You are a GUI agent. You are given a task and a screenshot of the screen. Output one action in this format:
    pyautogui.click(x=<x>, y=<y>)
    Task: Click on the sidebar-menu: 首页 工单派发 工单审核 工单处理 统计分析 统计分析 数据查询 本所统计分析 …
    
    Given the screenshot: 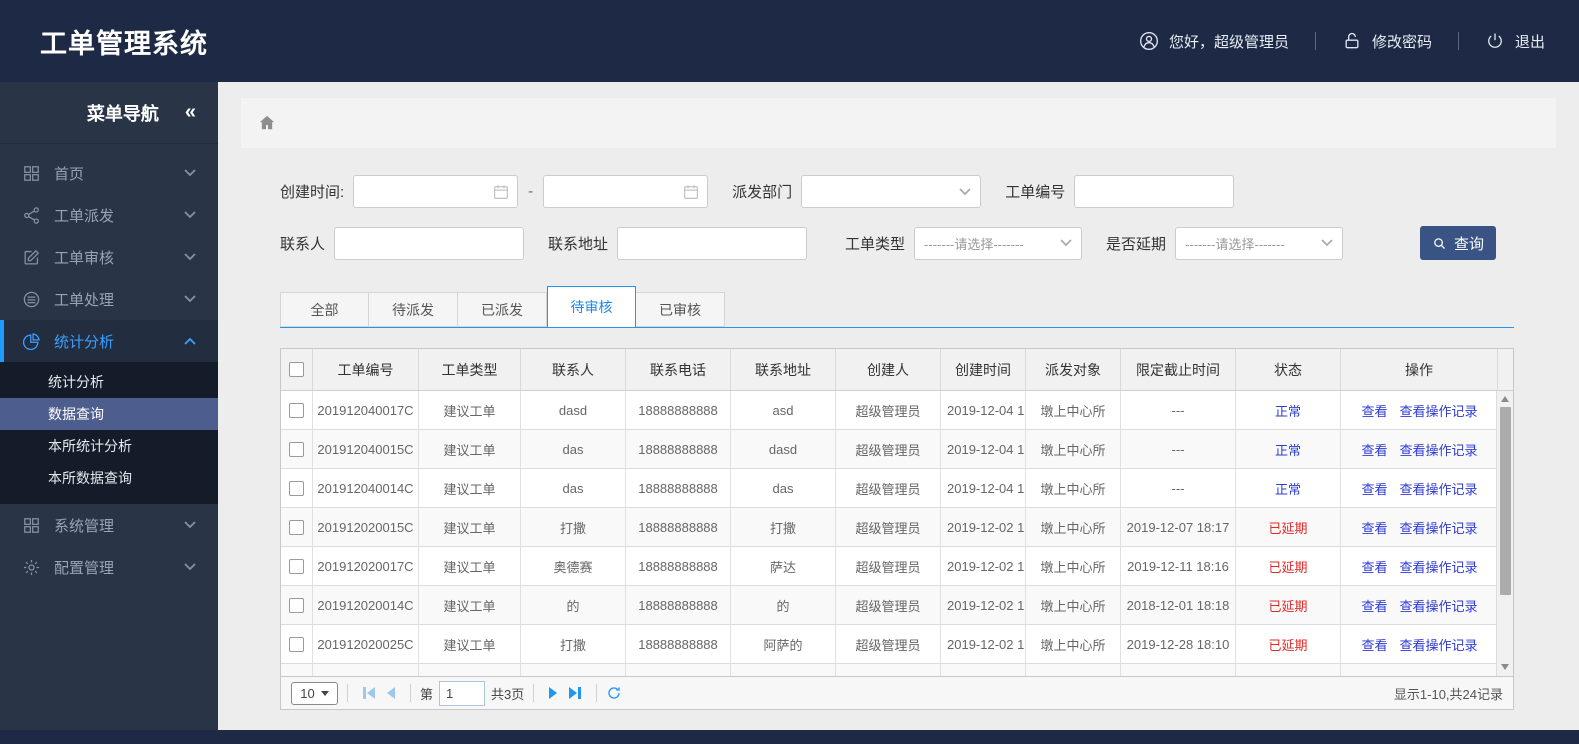 What is the action you would take?
    pyautogui.click(x=109, y=370)
    